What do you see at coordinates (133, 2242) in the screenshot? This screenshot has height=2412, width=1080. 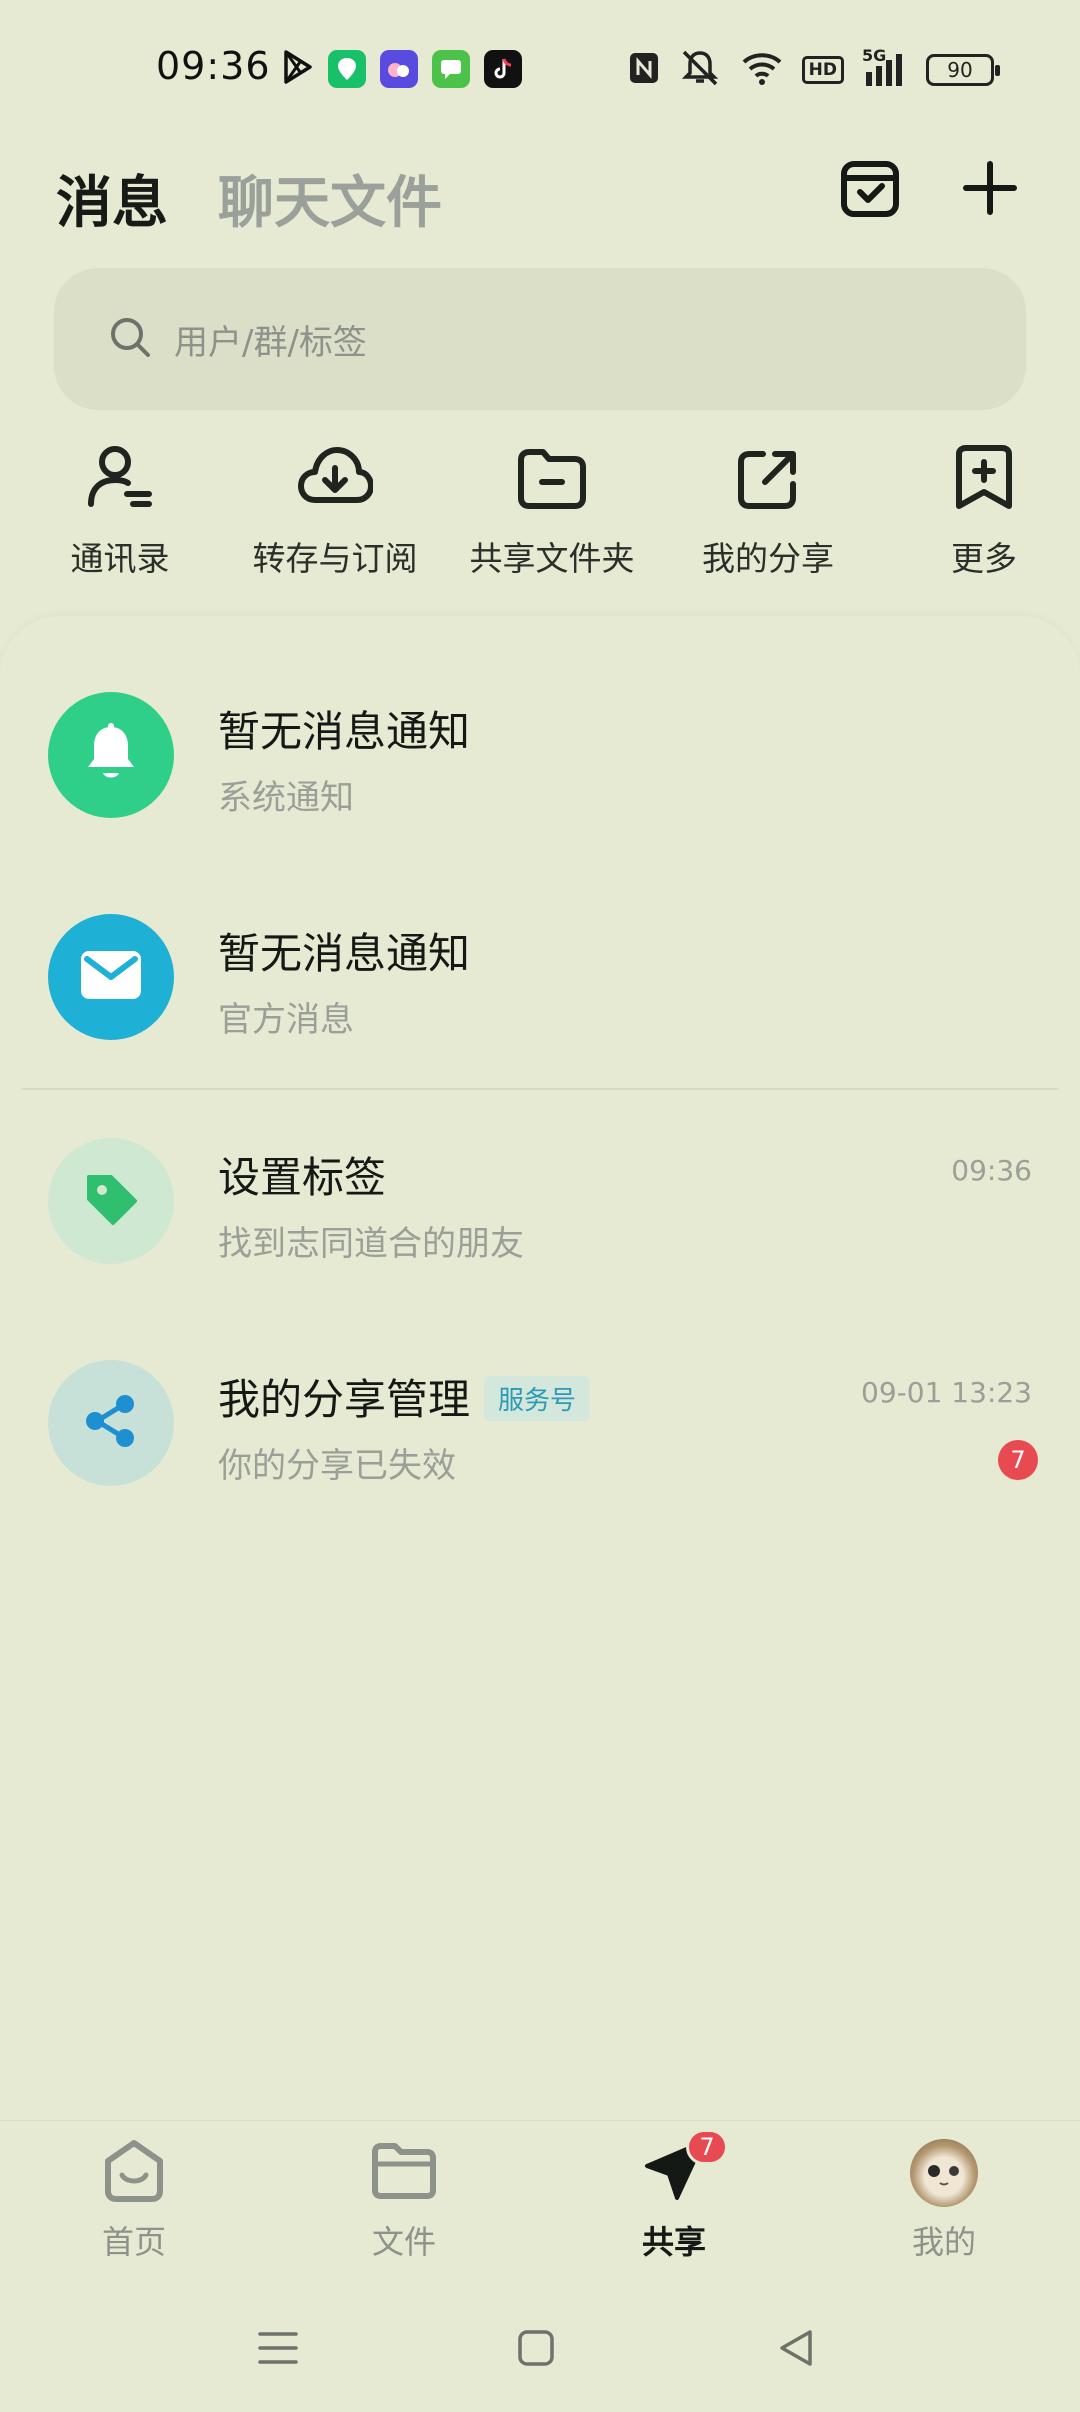 I see `nav-label: 首页` at bounding box center [133, 2242].